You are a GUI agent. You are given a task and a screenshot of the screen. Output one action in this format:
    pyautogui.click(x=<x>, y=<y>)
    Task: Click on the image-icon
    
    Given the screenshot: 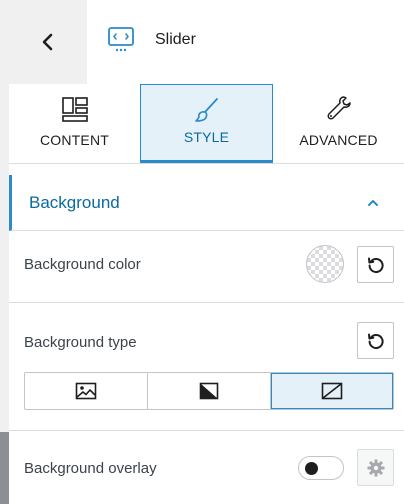 What is the action you would take?
    pyautogui.click(x=86, y=391)
    